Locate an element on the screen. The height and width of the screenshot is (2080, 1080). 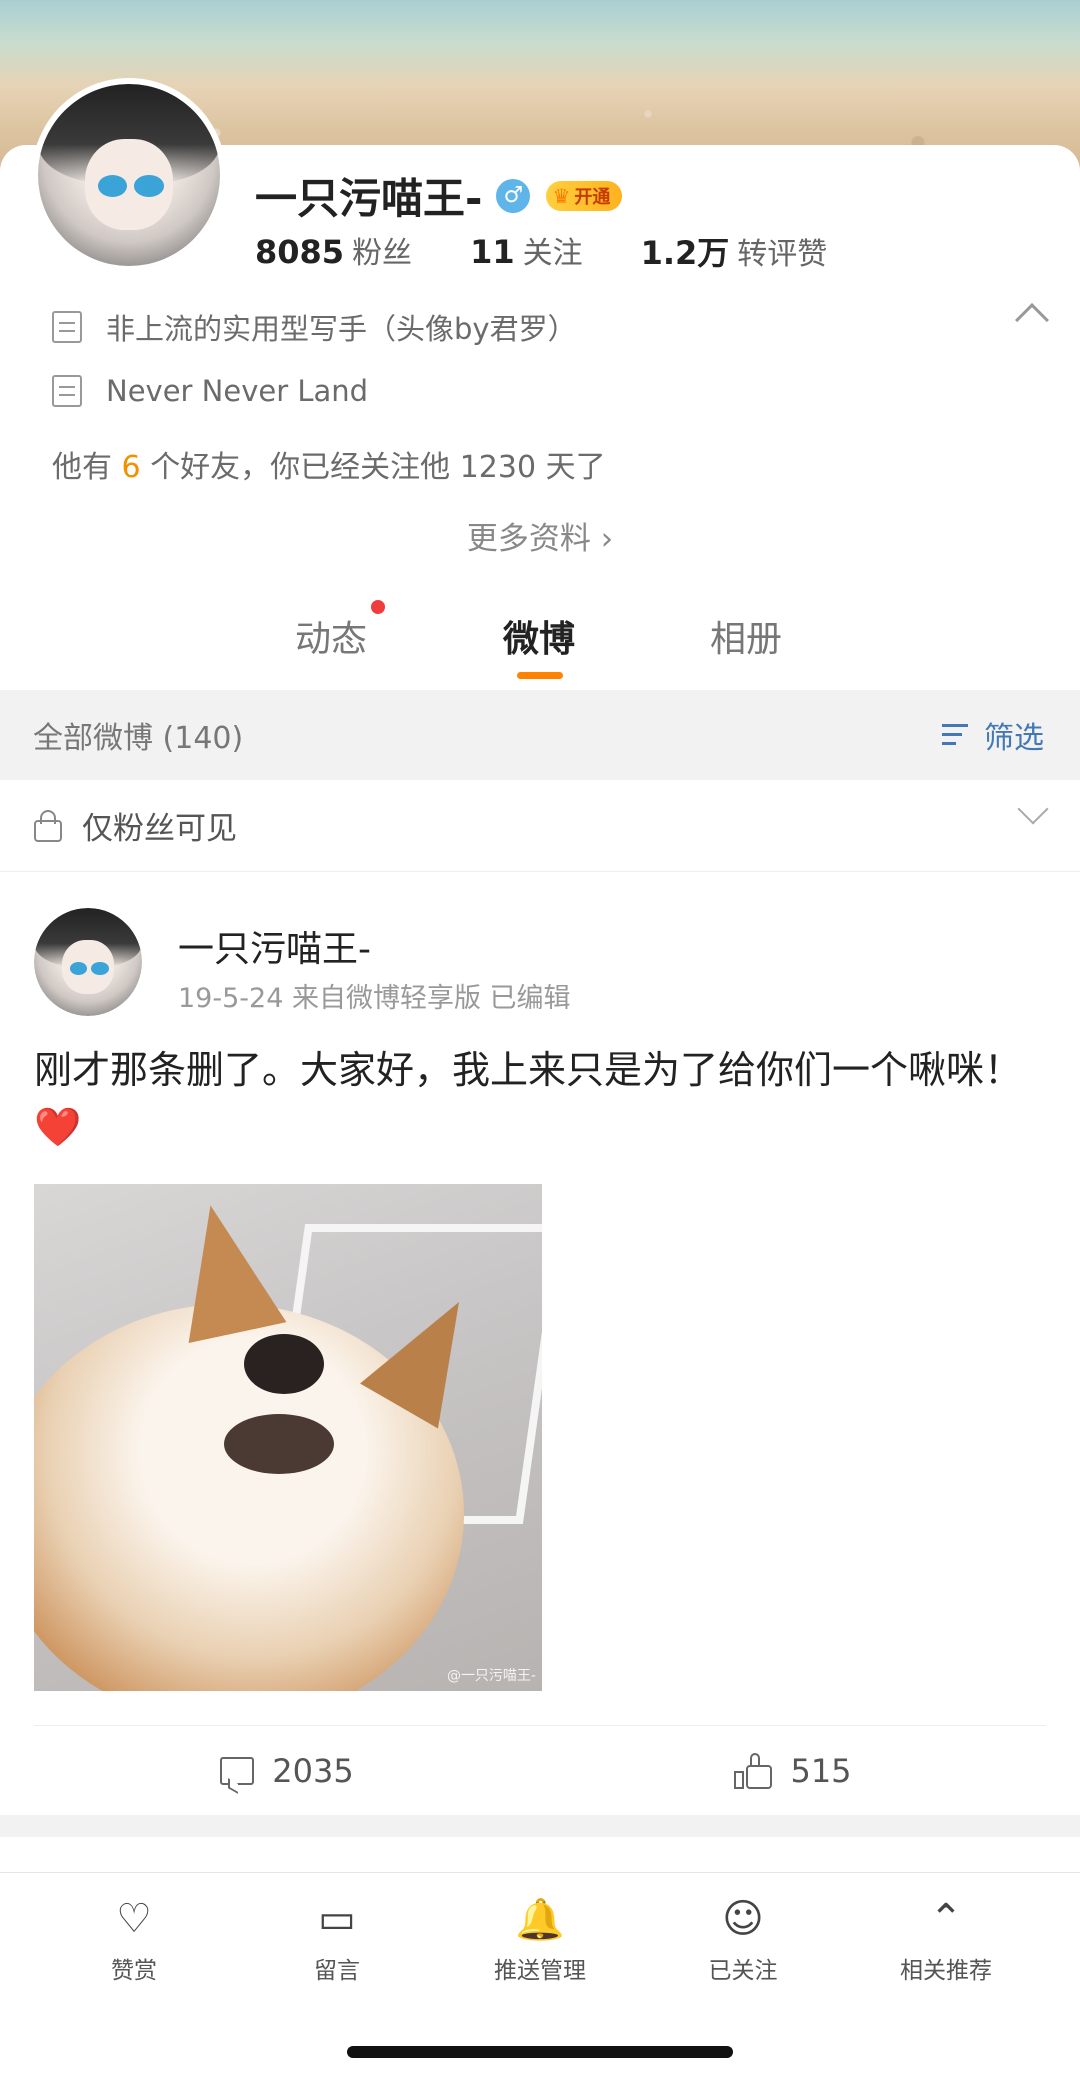
filter-icon is located at coordinates (959, 735).